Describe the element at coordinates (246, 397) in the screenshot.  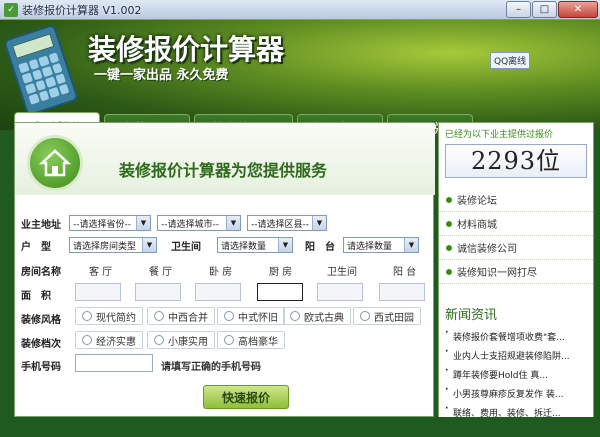
I see `quick-quote-button: 快速报价` at that location.